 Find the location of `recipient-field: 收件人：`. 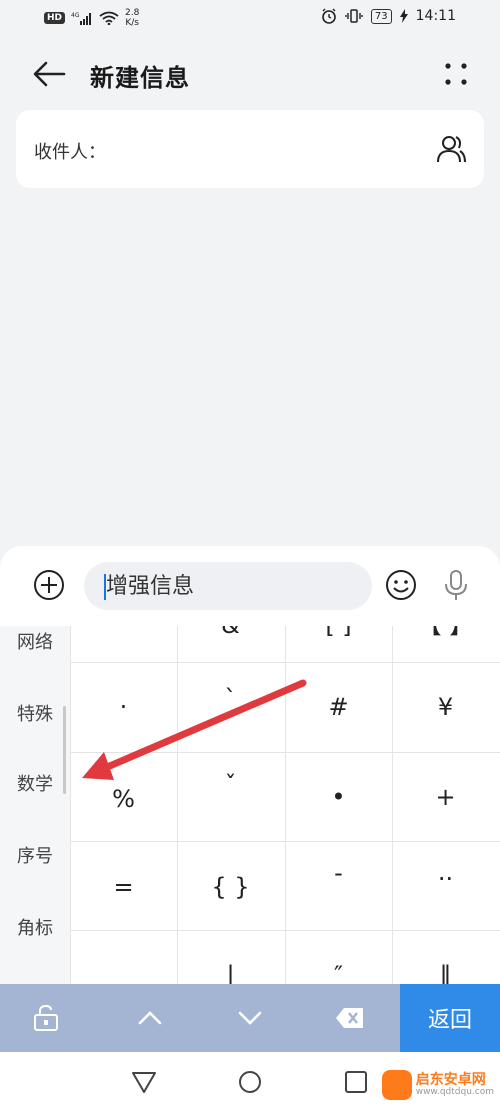

recipient-field: 收件人： is located at coordinates (250, 149).